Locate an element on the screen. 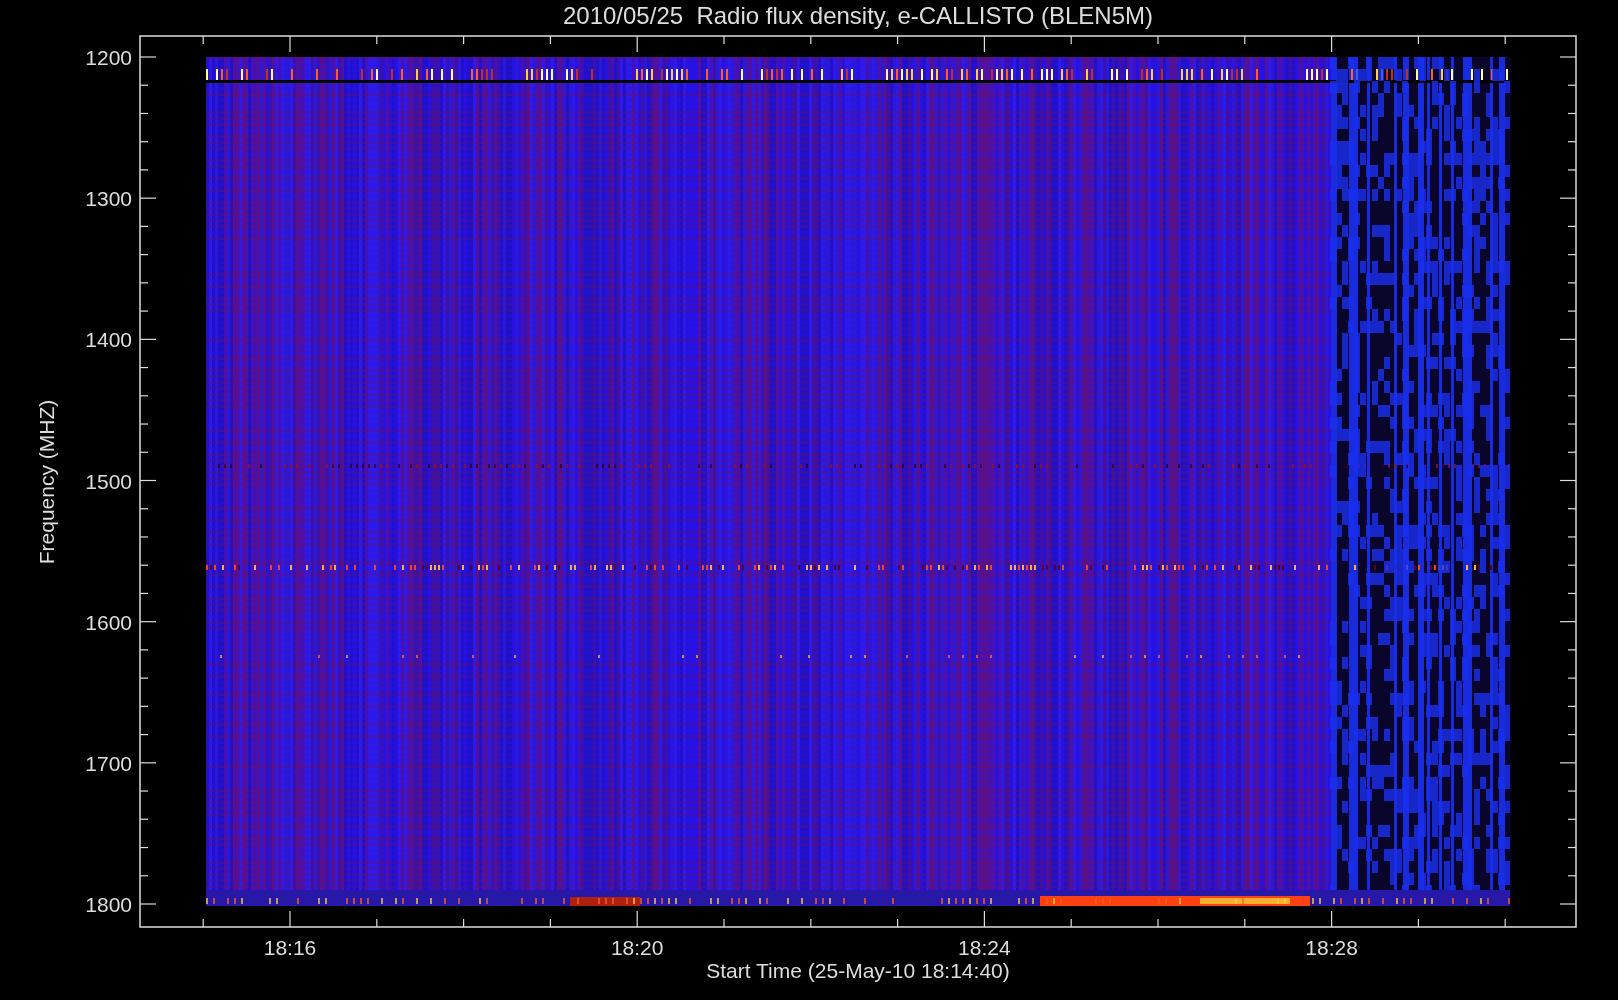  y-tick-label: 1800 is located at coordinates (108, 905).